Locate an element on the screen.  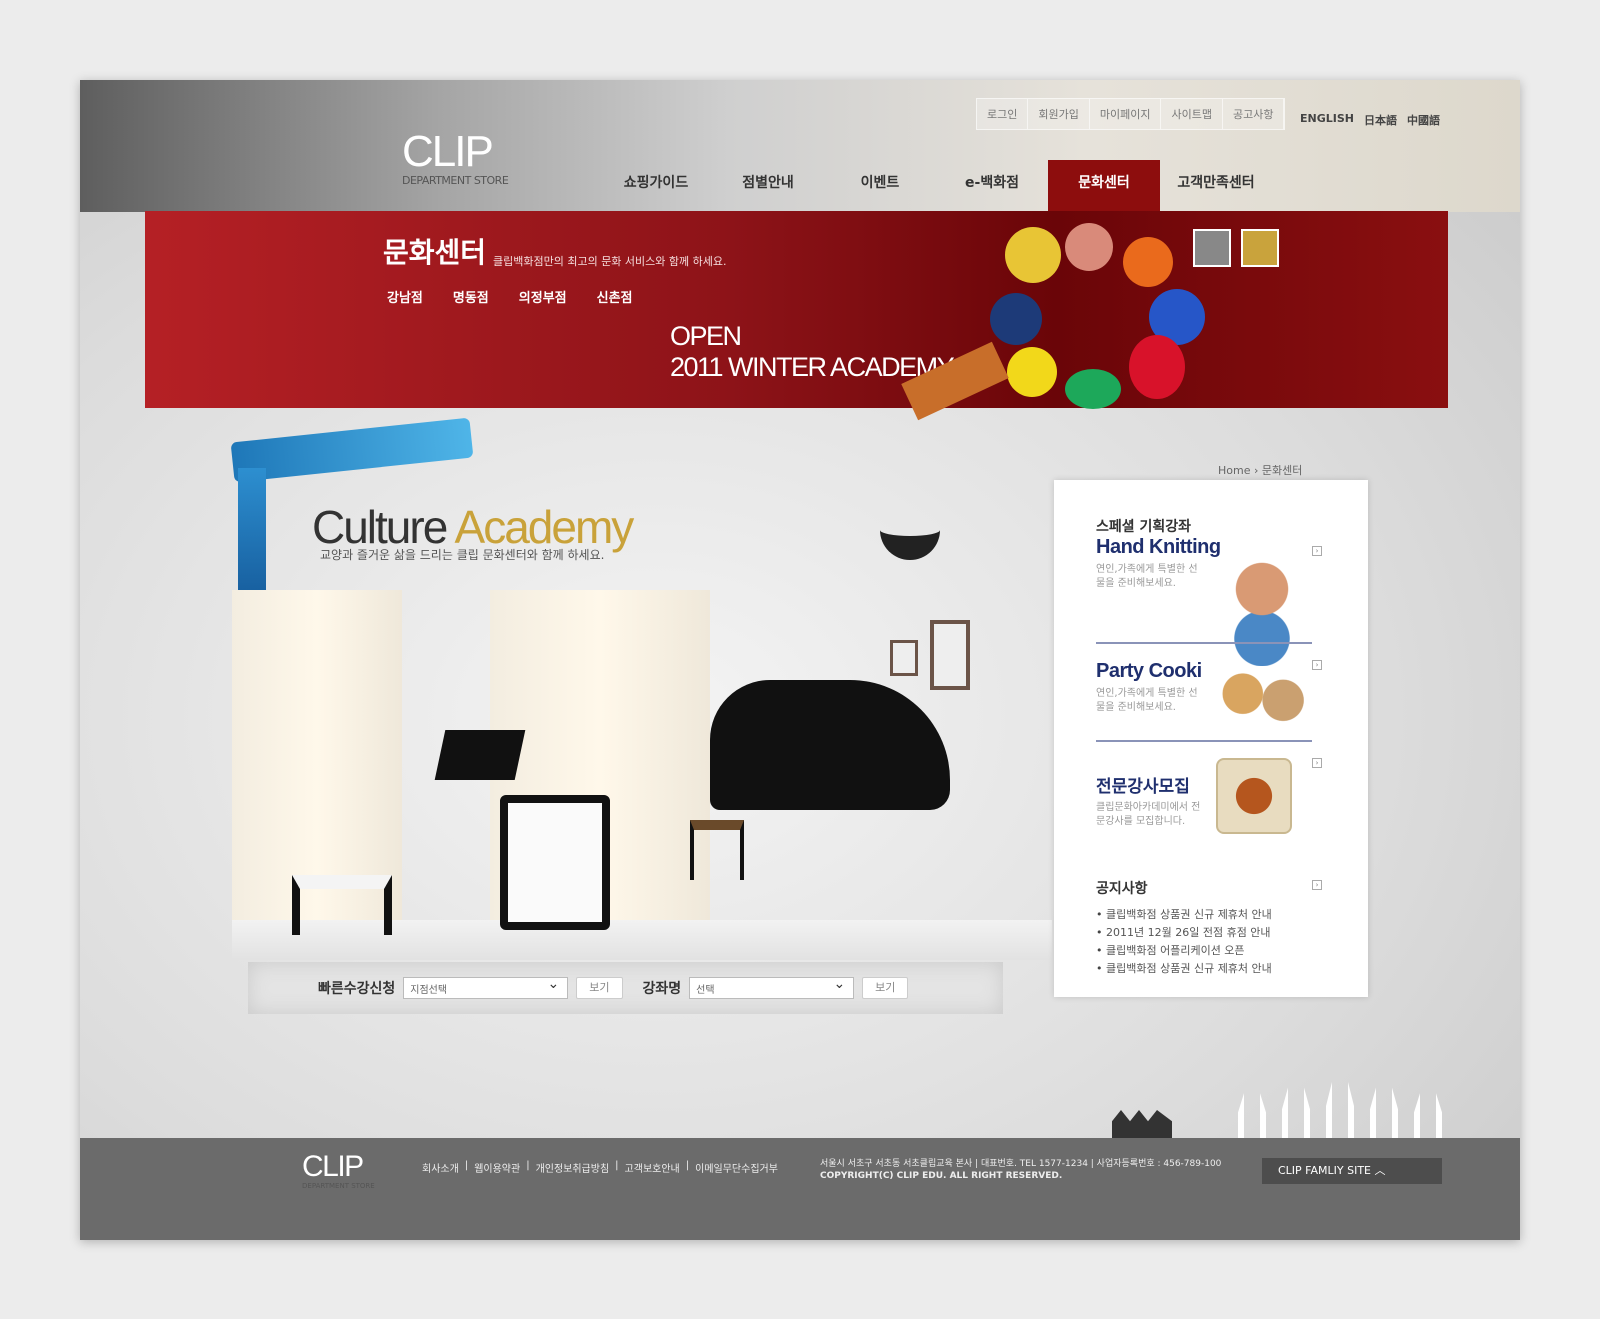
breadcrumb-home: Home is located at coordinates (1234, 470).